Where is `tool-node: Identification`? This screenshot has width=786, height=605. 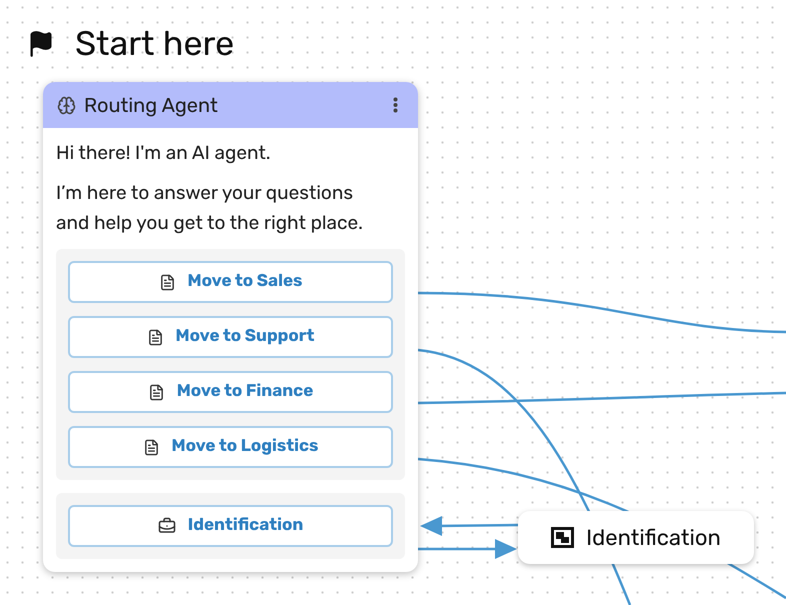 tool-node: Identification is located at coordinates (636, 537).